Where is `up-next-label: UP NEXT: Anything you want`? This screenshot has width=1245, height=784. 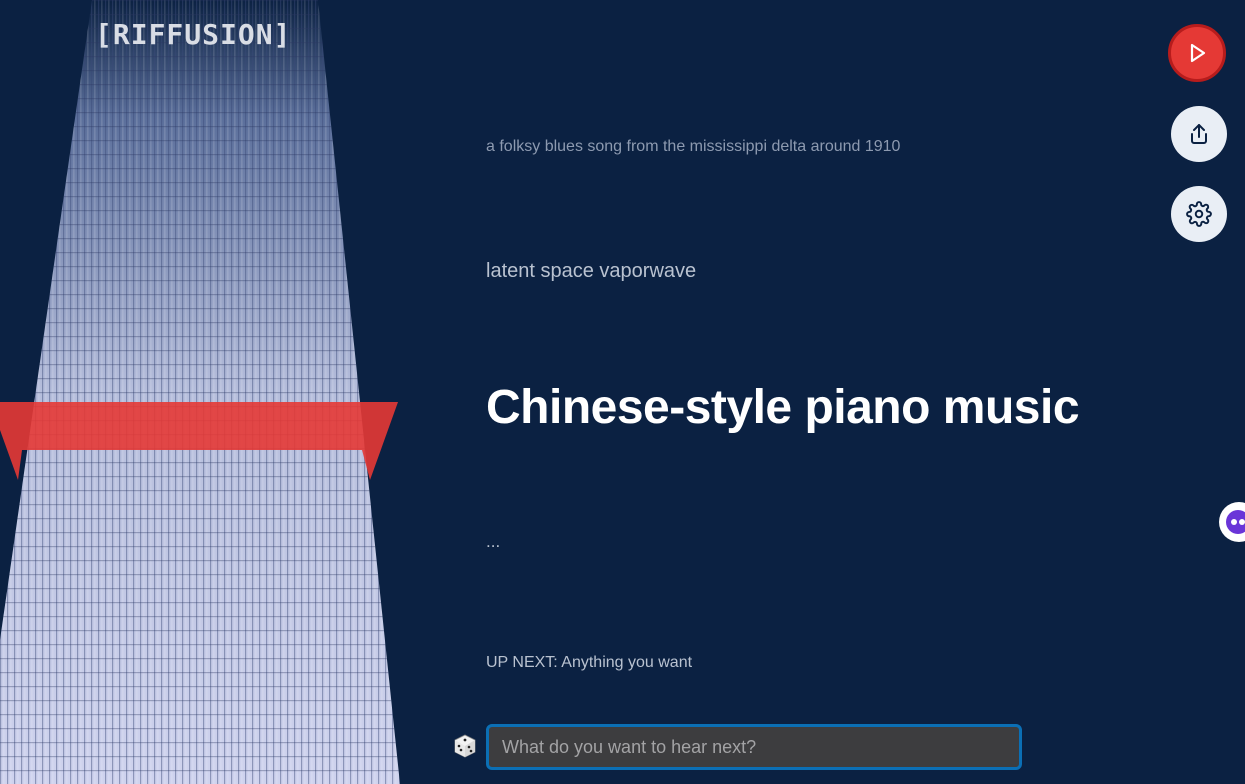 up-next-label: UP NEXT: Anything you want is located at coordinates (589, 662).